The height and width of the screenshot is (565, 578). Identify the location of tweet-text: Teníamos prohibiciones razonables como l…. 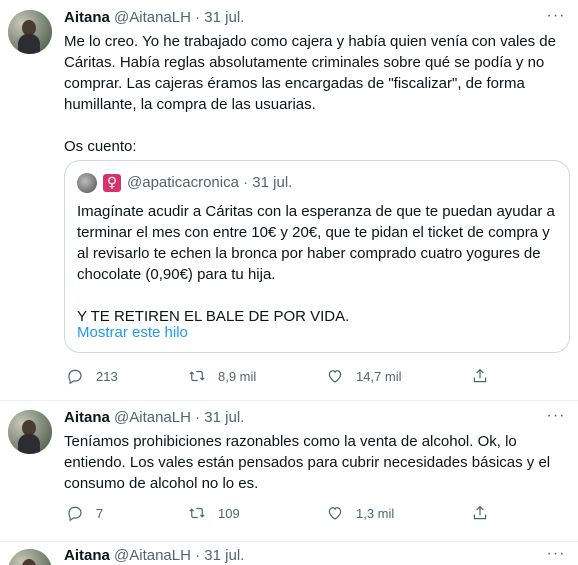
(309, 462).